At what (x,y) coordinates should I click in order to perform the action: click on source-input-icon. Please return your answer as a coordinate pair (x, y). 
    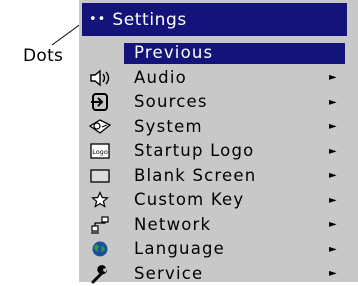
    Looking at the image, I should click on (99, 102).